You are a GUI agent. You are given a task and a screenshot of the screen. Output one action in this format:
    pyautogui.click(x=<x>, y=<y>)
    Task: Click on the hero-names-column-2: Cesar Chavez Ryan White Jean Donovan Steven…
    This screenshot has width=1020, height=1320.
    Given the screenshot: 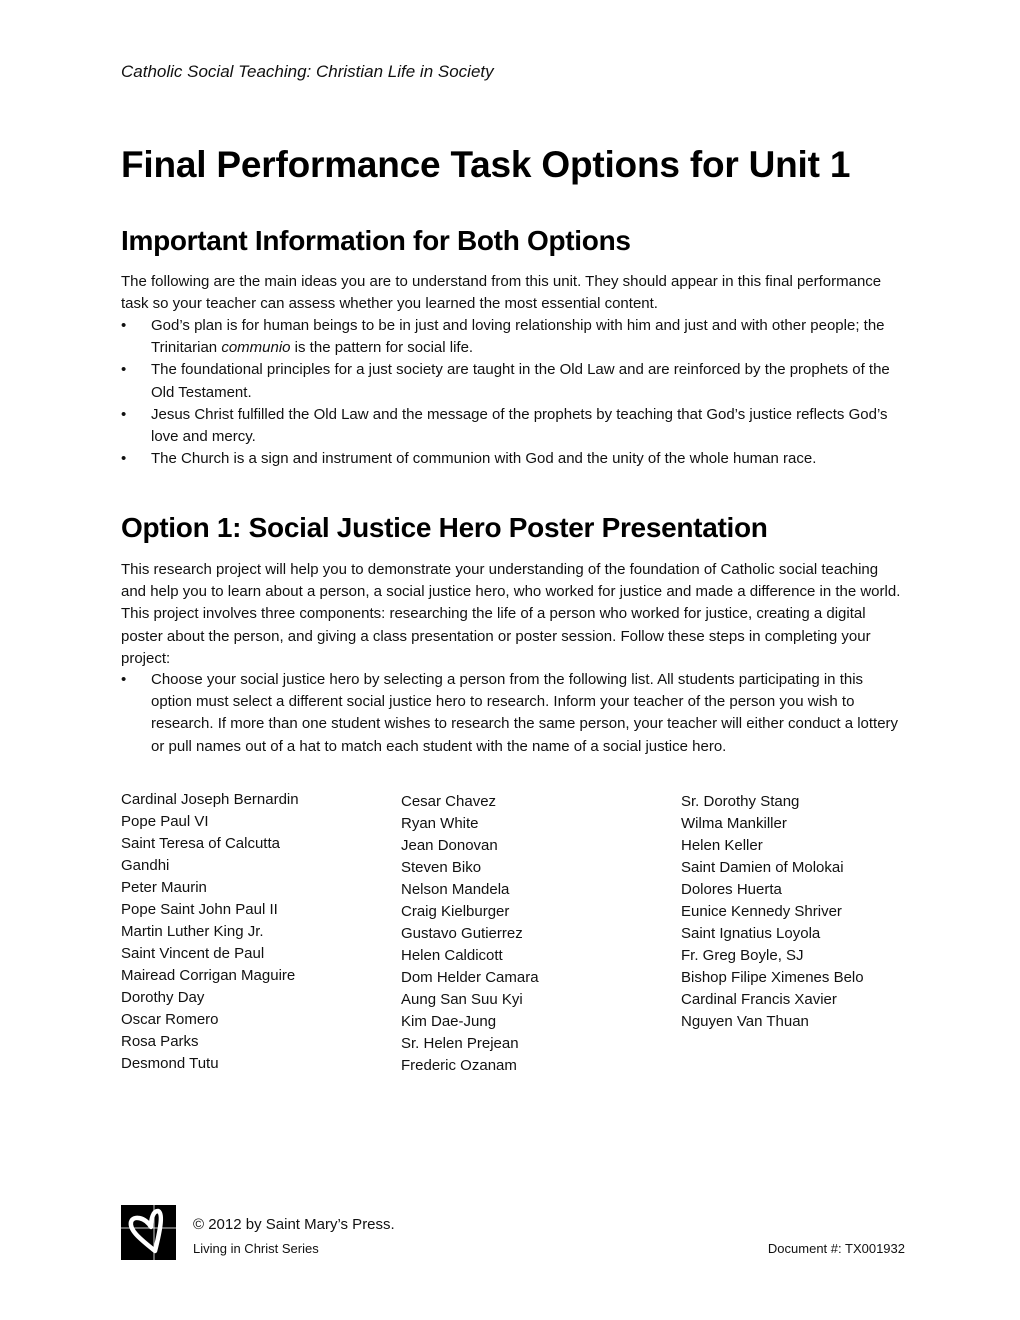 What is the action you would take?
    pyautogui.click(x=541, y=934)
    